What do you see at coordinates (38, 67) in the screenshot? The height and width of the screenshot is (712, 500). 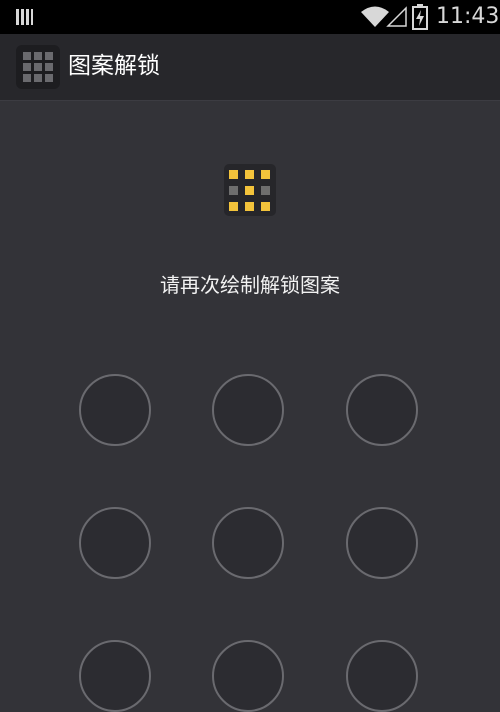 I see `grid-icon` at bounding box center [38, 67].